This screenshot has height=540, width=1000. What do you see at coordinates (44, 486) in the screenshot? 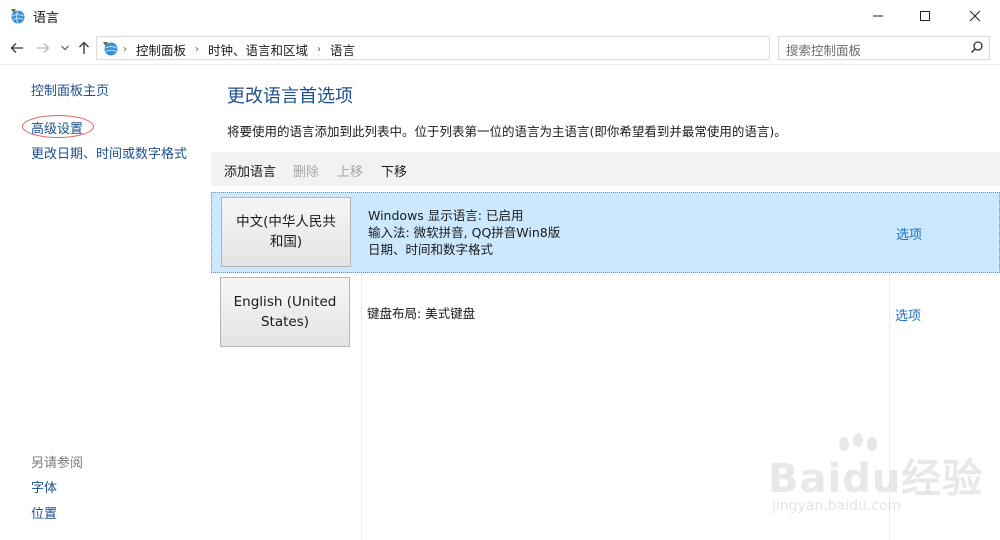
I see `fonts-link: 字体` at bounding box center [44, 486].